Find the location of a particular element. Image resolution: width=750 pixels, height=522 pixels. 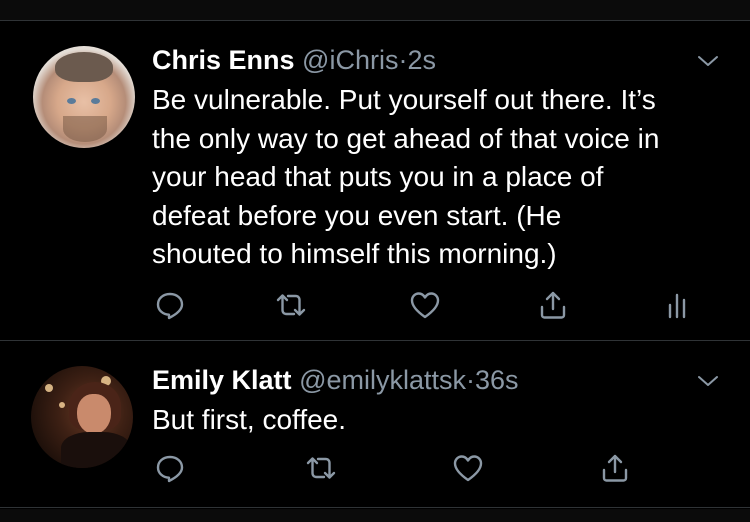

tweet-header: Chris Enns @iChris·2s is located at coordinates (294, 60).